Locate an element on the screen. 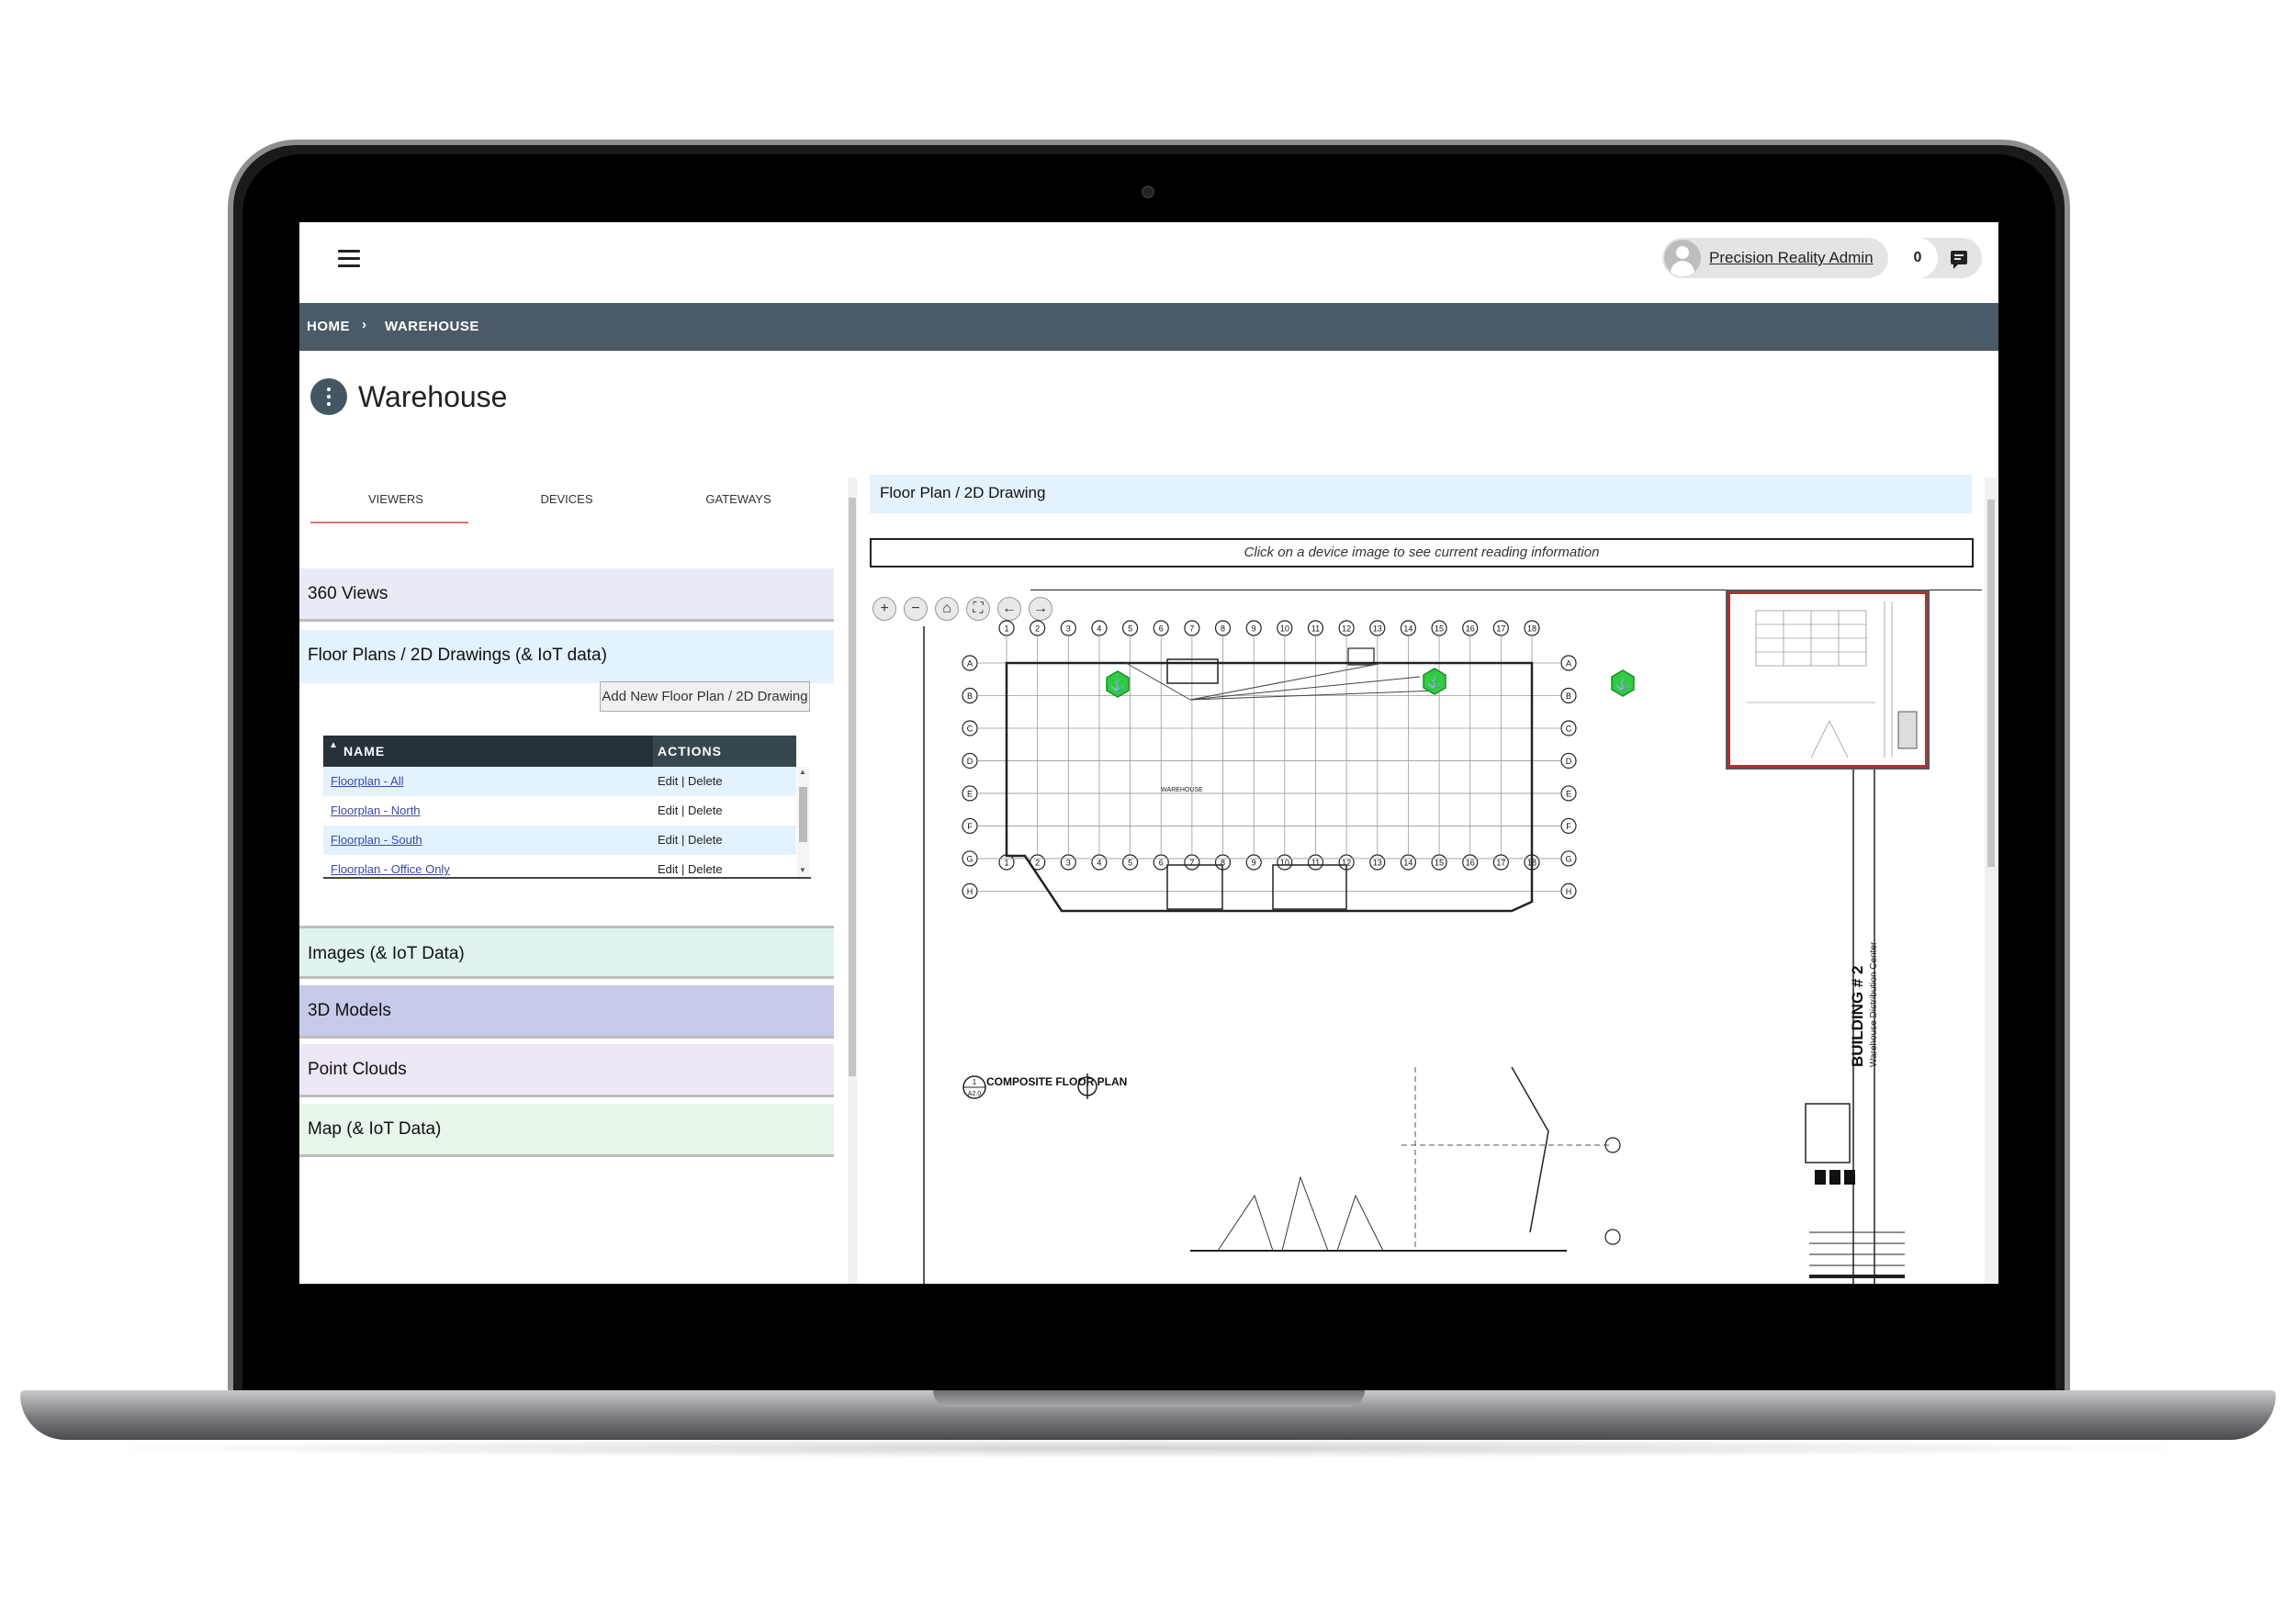 Image resolution: width=2296 pixels, height=1607 pixels. floorplan-link: Floorplan - South is located at coordinates (376, 840).